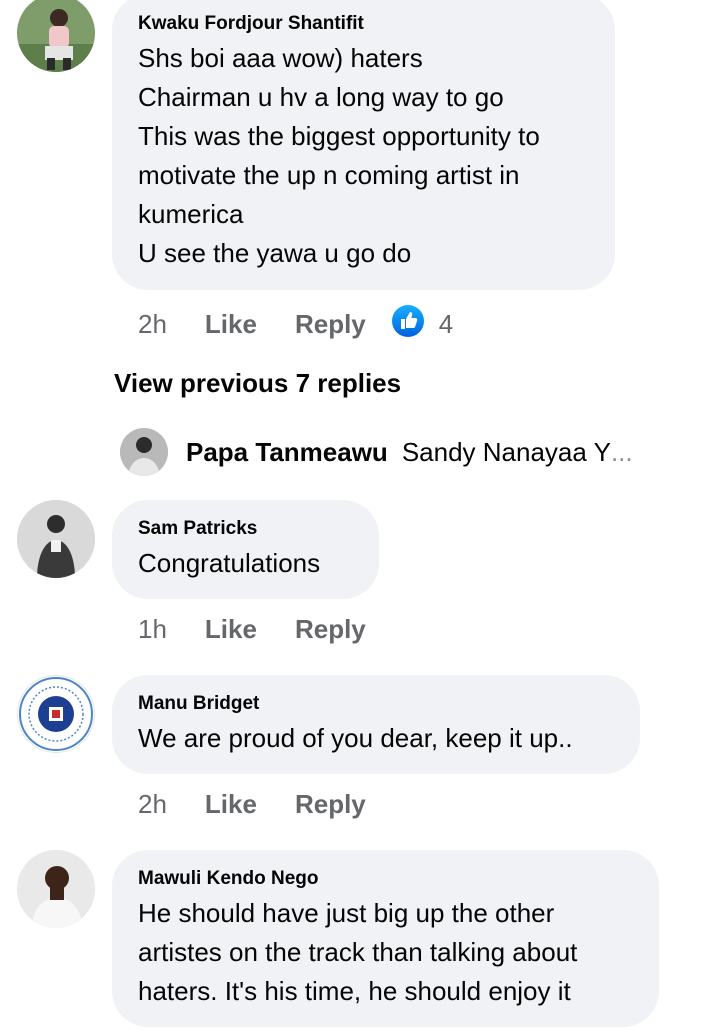  I want to click on reply-avatar, so click(144, 452).